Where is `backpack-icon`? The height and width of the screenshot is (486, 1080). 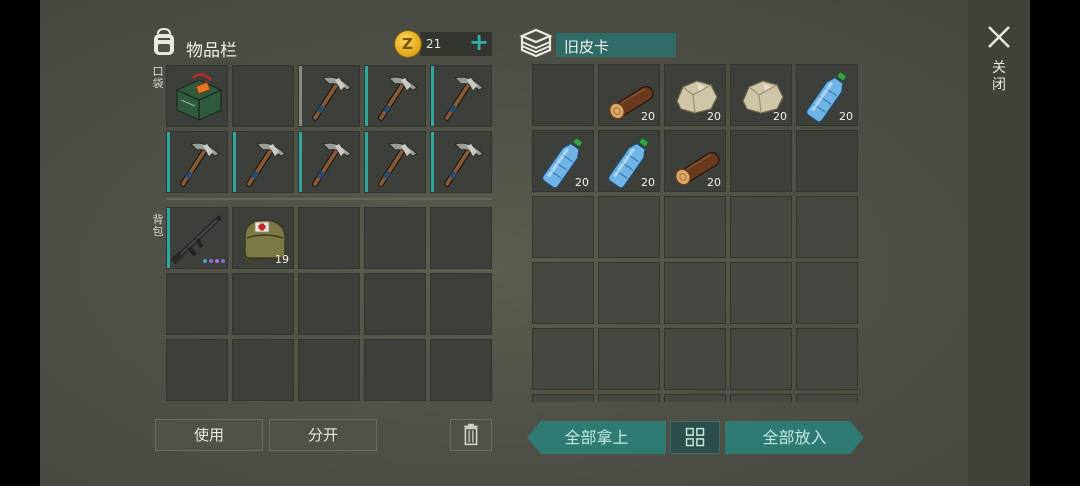 backpack-icon is located at coordinates (164, 41).